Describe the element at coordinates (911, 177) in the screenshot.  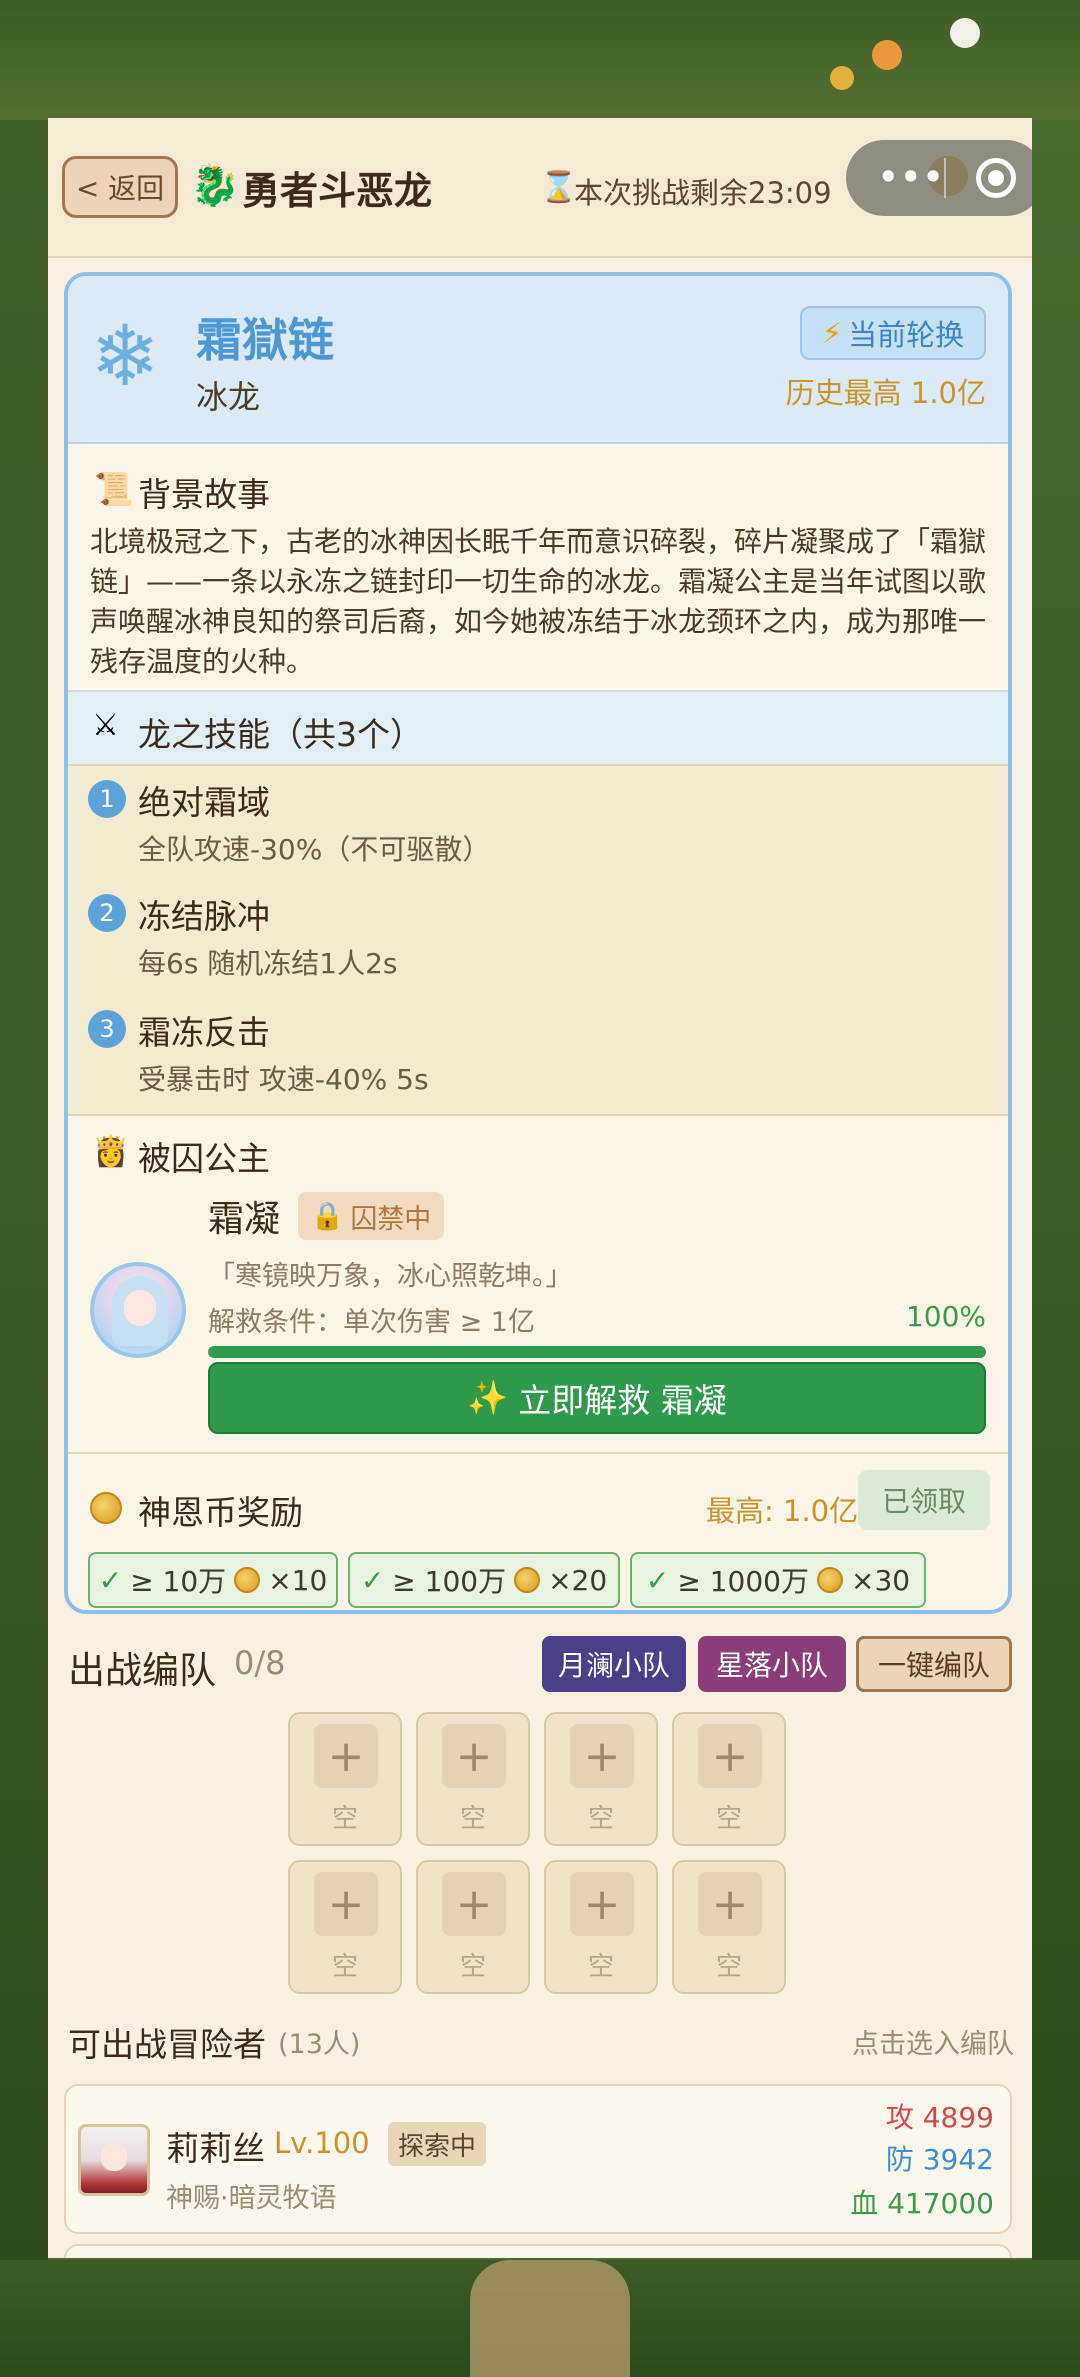
I see `more-menu-icon: •••` at that location.